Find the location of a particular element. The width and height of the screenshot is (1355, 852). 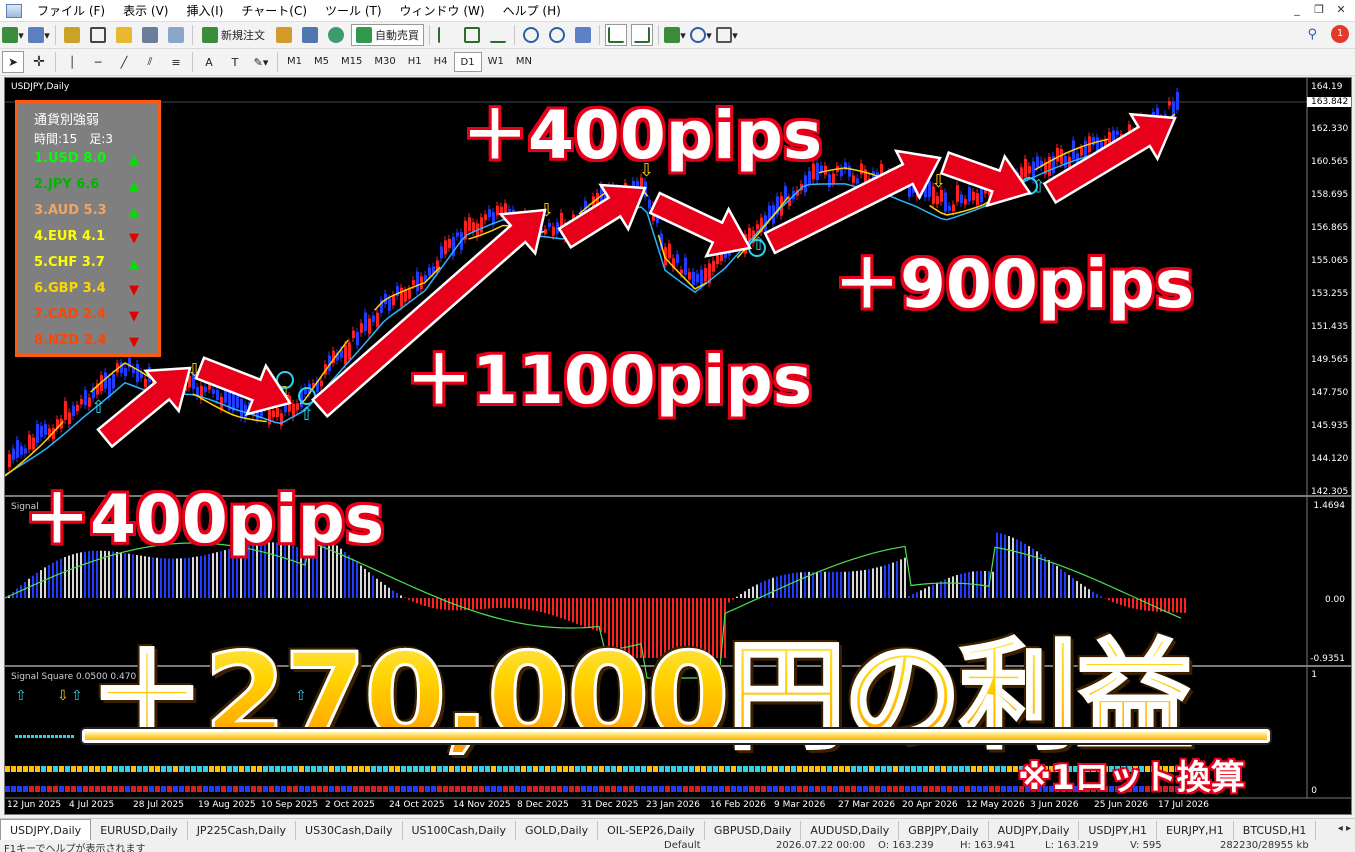

tf-m30: M30 is located at coordinates (384, 62).